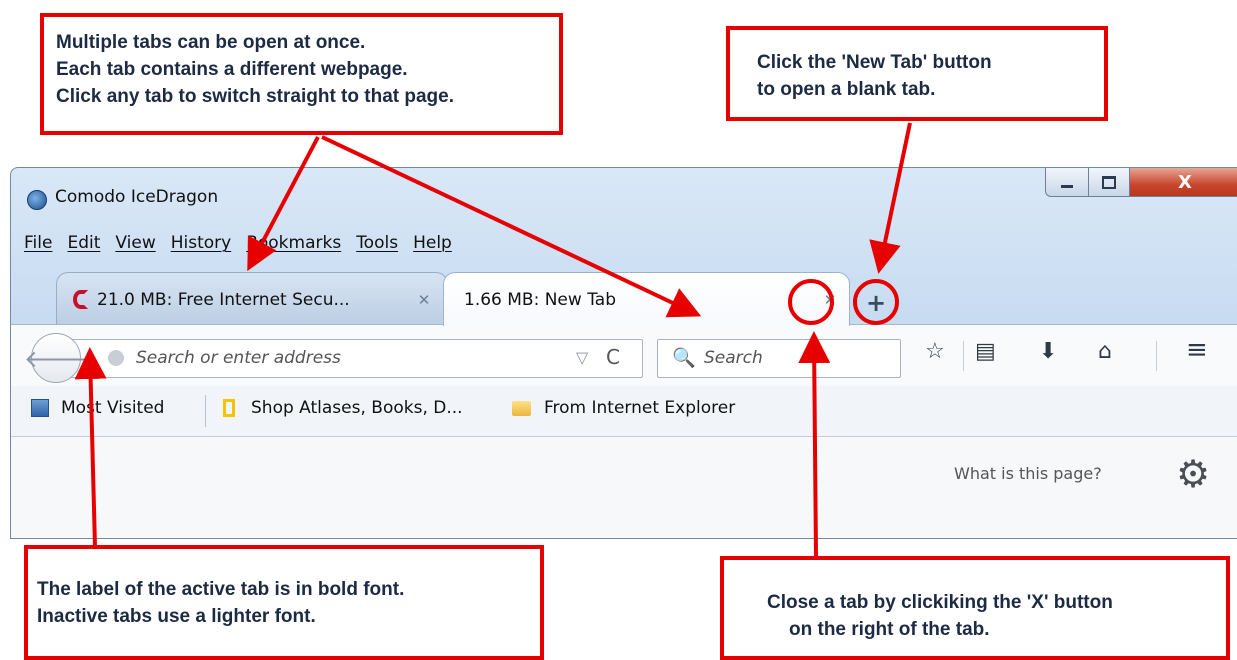 This screenshot has height=660, width=1237. Describe the element at coordinates (814, 444) in the screenshot. I see `arrow-to-close-button` at that location.